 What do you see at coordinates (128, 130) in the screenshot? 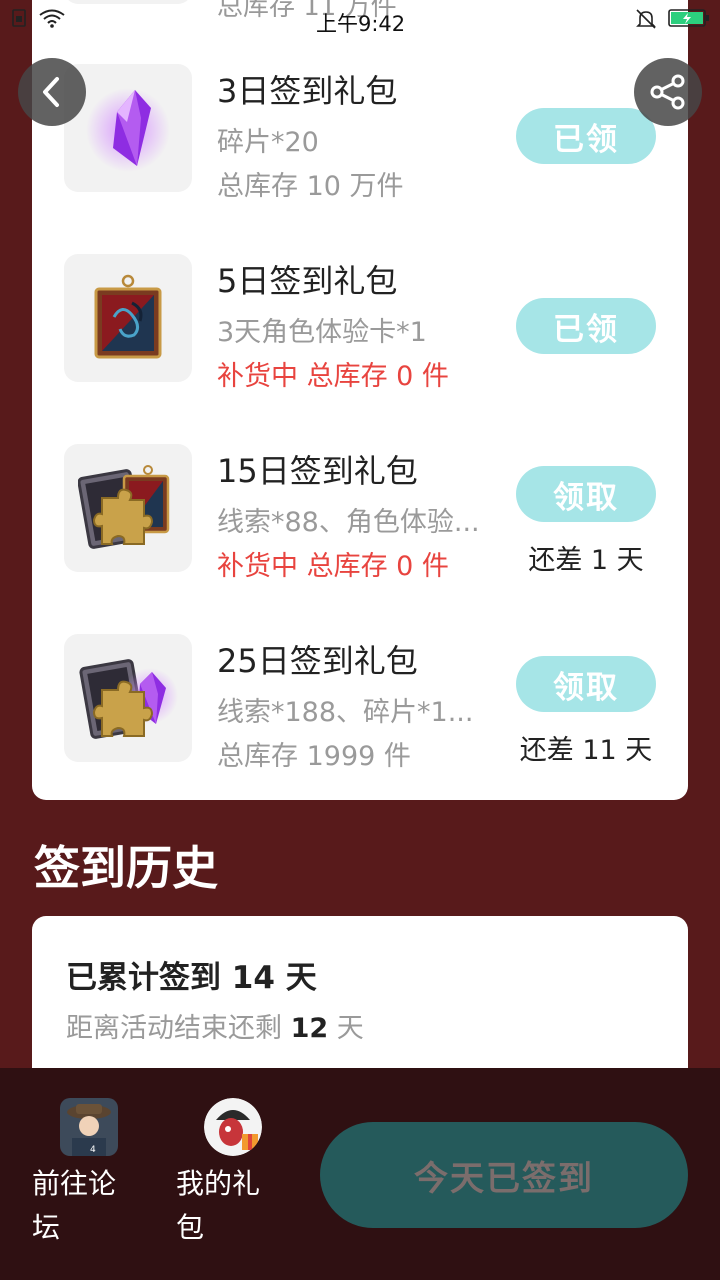
I see `purple-crystal-icon` at bounding box center [128, 130].